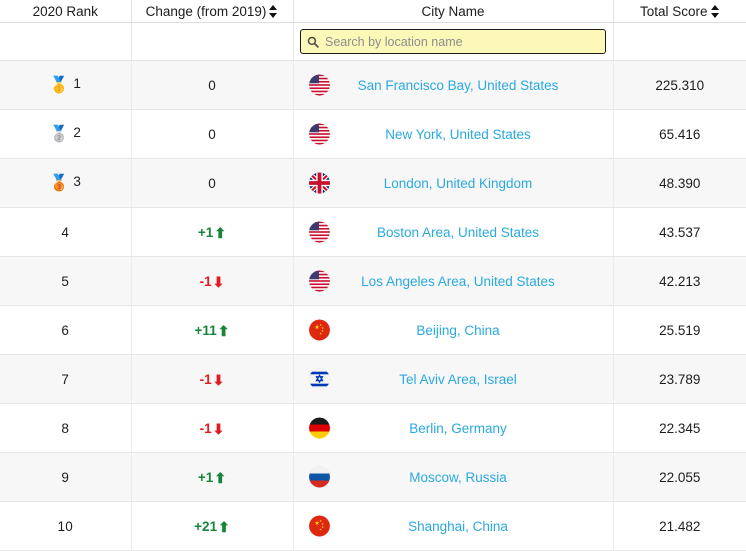  I want to click on rank-cell: 4, so click(66, 232).